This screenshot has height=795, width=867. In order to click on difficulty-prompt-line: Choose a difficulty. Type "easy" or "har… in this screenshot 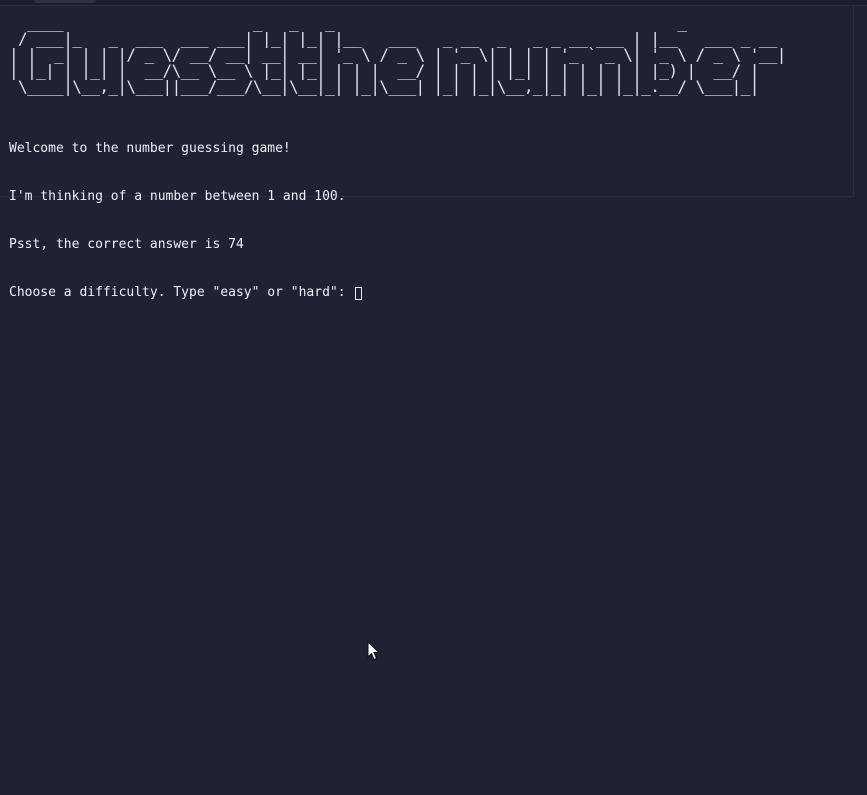, I will do `click(186, 293)`.